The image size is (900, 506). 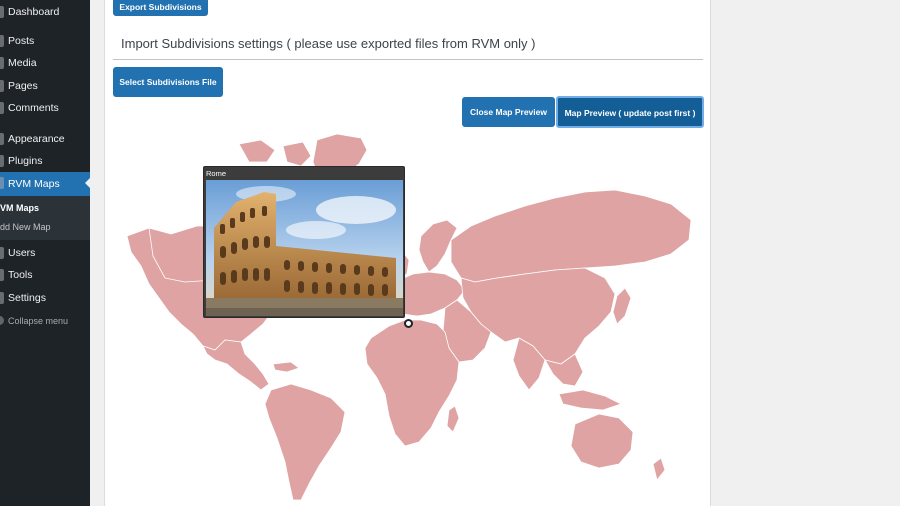 I want to click on sidebar-item-label: Pages, so click(x=23, y=86).